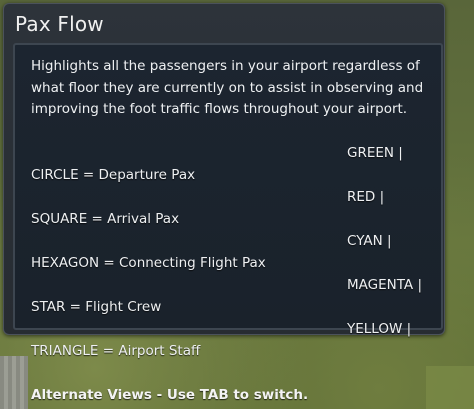  I want to click on legend-shape-circle: CIRCLE = Departure Pax, so click(113, 175).